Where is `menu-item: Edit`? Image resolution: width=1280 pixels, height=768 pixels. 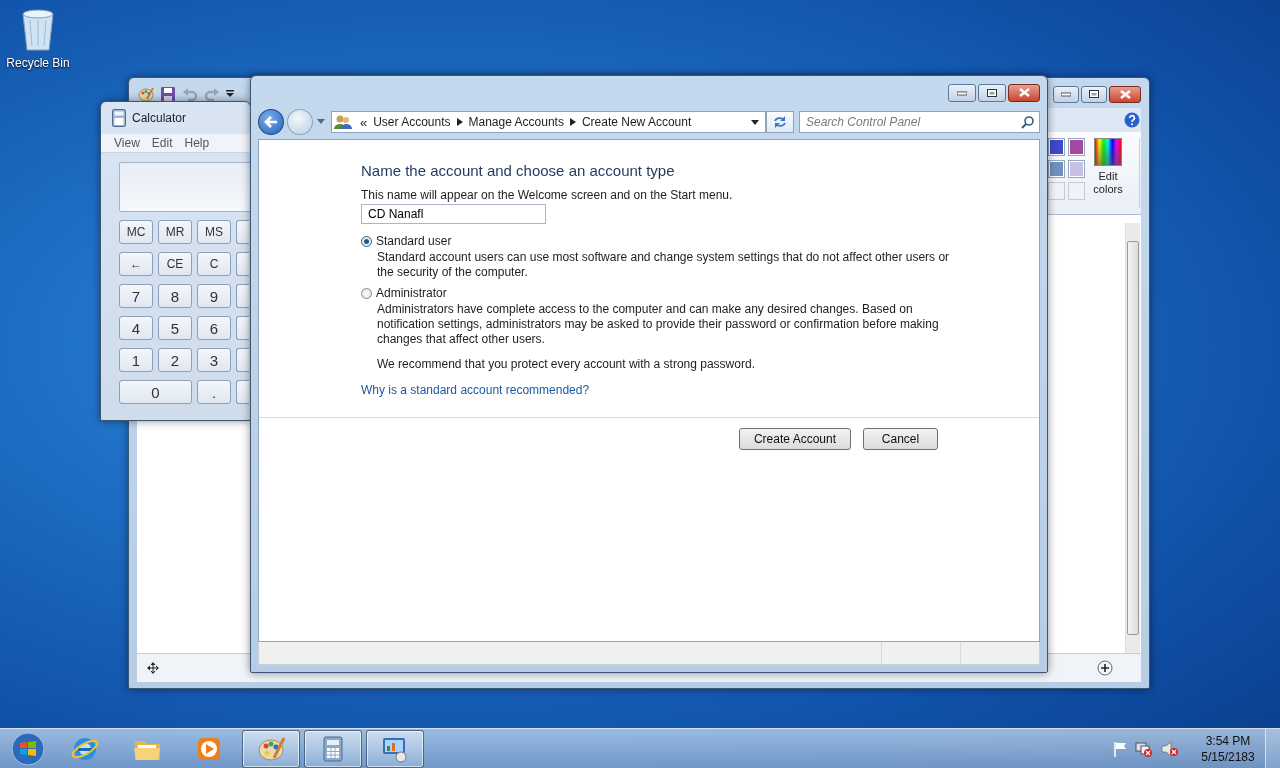
menu-item: Edit is located at coordinates (162, 143).